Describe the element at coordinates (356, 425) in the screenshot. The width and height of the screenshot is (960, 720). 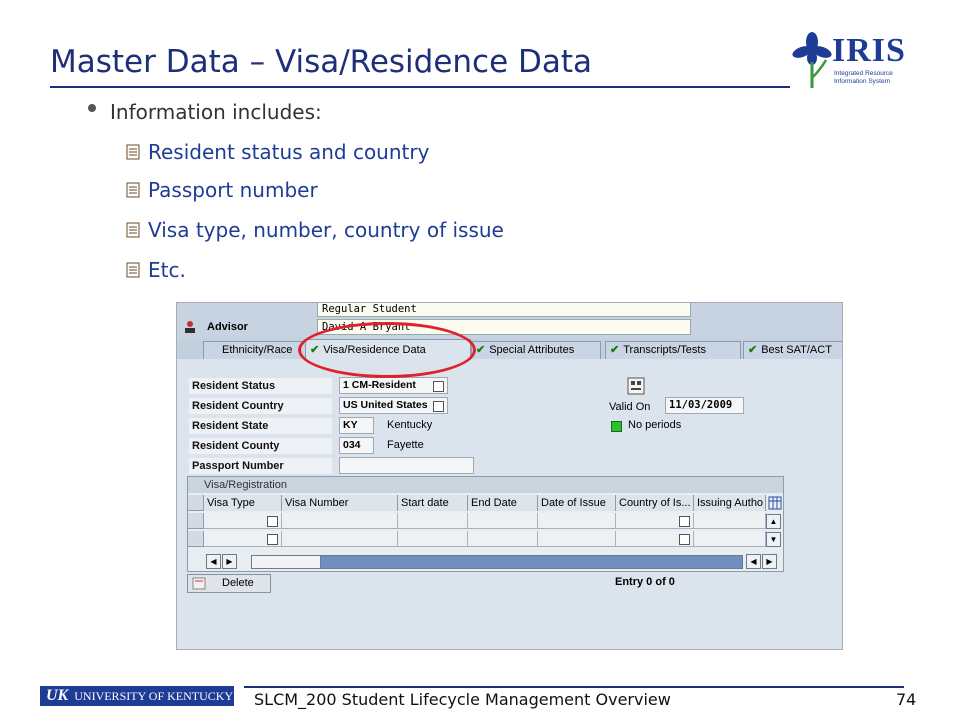
I see `resident-state-field: KY` at that location.